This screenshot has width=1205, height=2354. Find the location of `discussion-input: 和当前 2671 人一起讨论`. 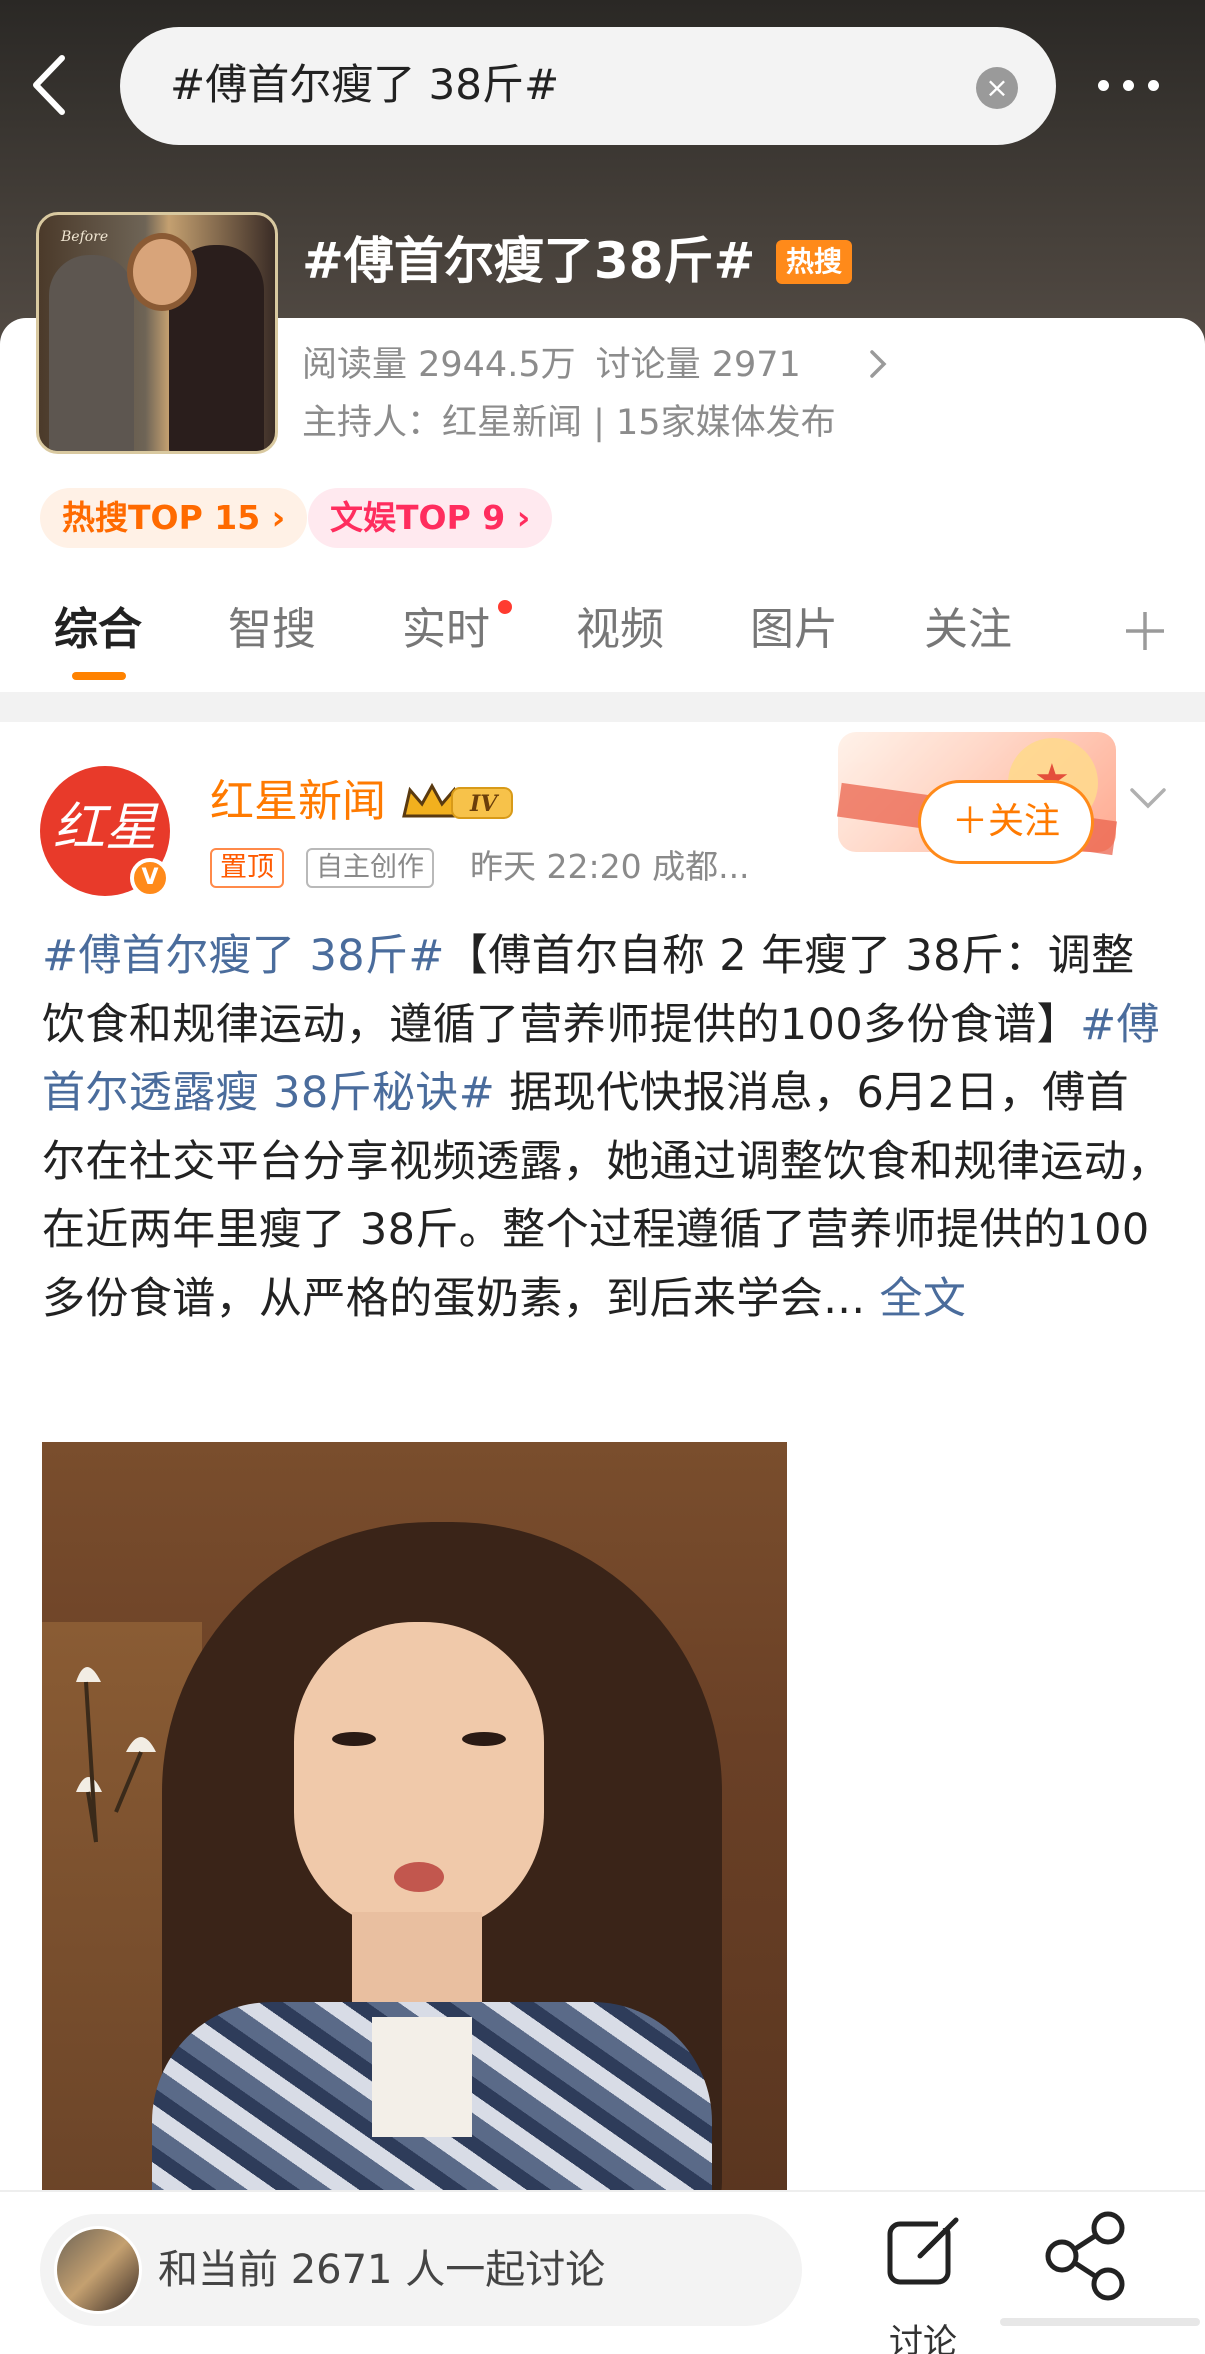

discussion-input: 和当前 2671 人一起讨论 is located at coordinates (421, 2270).